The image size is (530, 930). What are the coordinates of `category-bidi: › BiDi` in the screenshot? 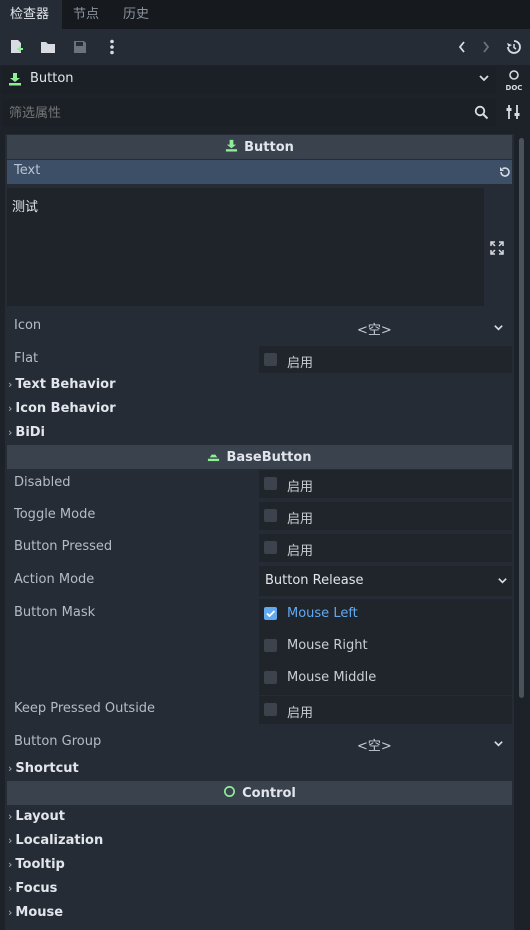 It's located at (26, 432).